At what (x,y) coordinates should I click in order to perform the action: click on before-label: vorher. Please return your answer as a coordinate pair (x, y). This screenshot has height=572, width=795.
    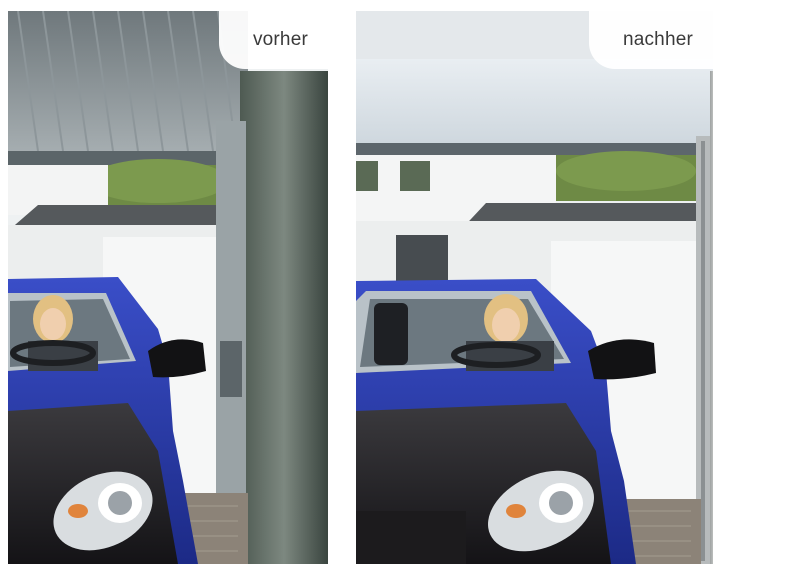
    Looking at the image, I should click on (273, 40).